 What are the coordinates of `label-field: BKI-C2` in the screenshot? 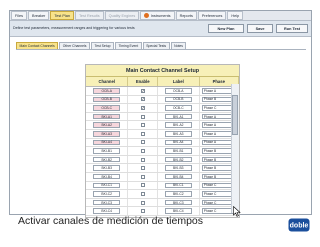 It's located at (178, 194).